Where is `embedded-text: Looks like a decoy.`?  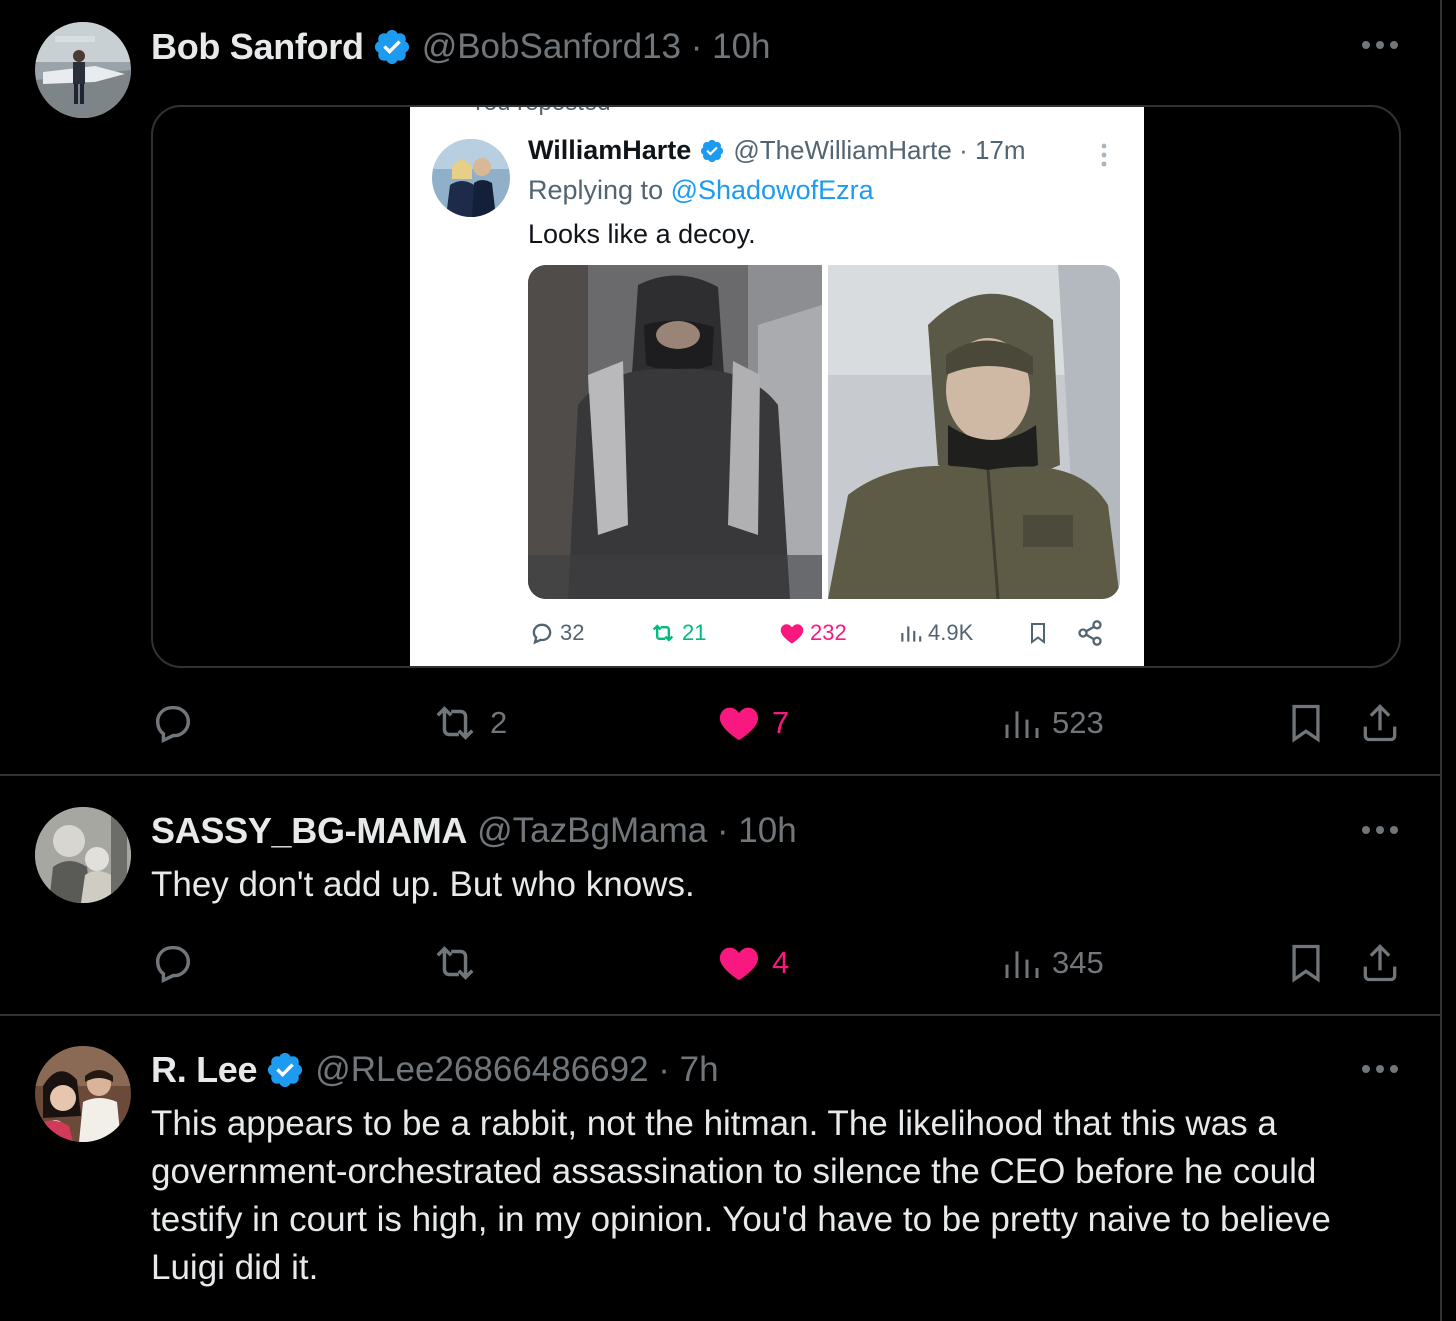
embedded-text: Looks like a decoy. is located at coordinates (642, 234).